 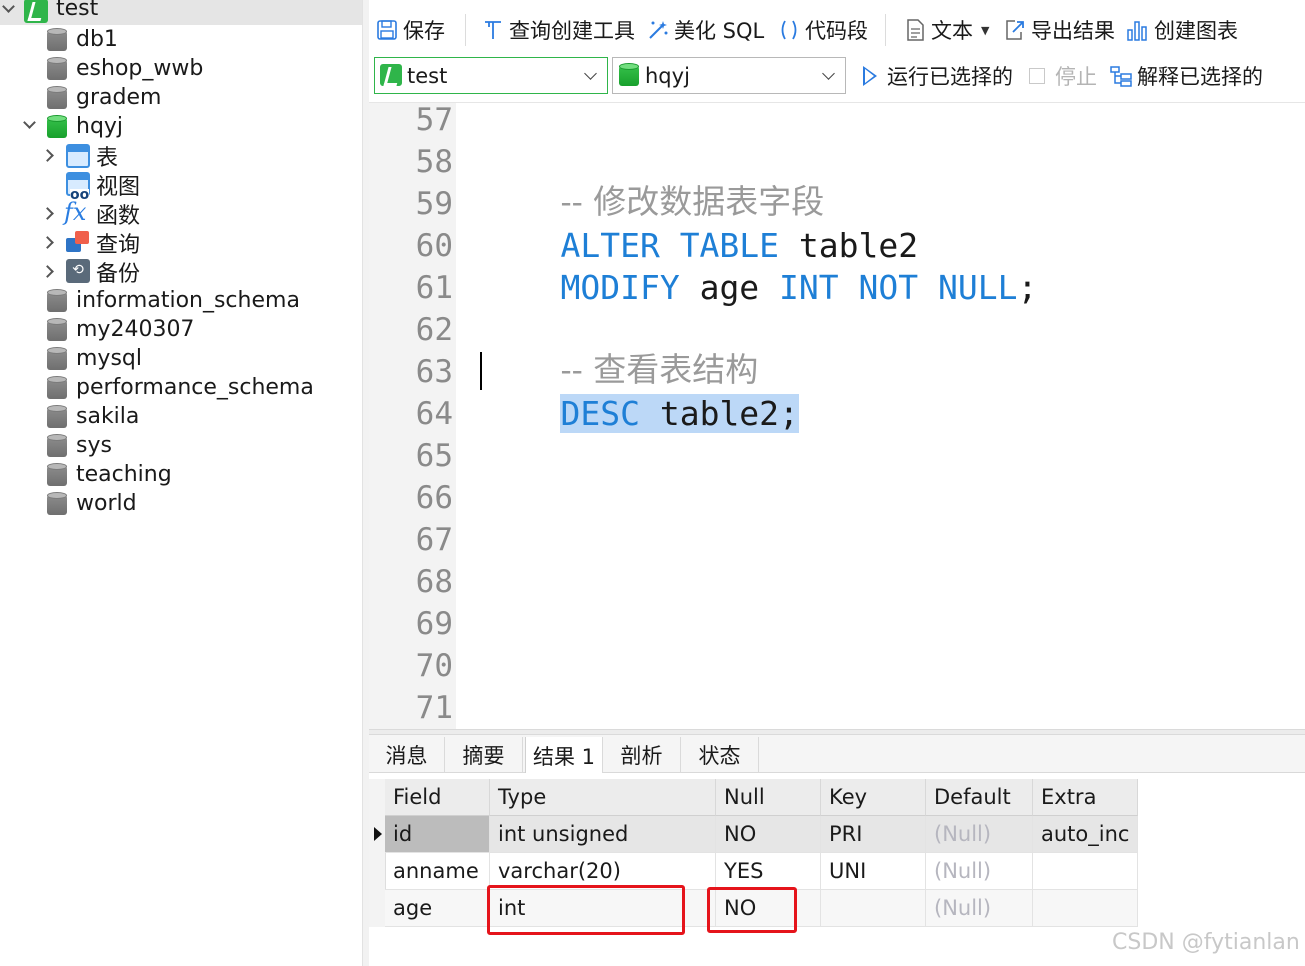 What do you see at coordinates (410, 30) in the screenshot?
I see `save-button: 保存` at bounding box center [410, 30].